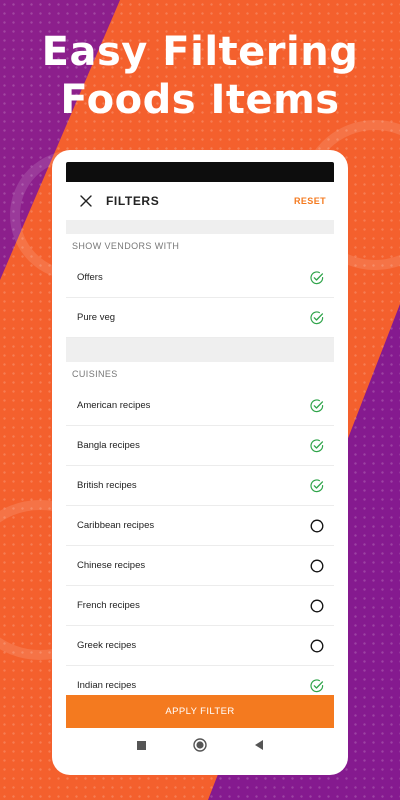  I want to click on section-heading-vendors: SHOW VENDORS WITH, so click(126, 246).